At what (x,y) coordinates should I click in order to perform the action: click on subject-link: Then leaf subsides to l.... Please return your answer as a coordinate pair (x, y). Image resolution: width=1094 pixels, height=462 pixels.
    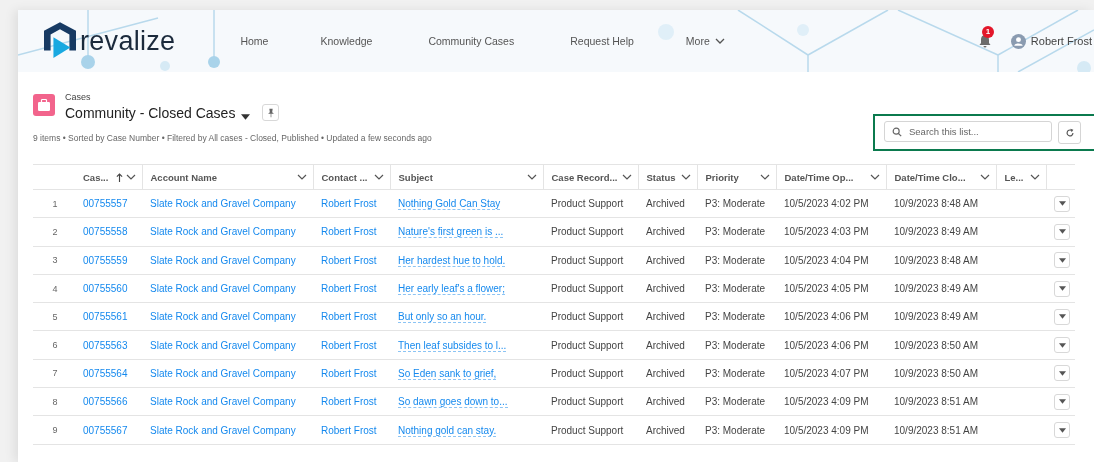
    Looking at the image, I should click on (452, 345).